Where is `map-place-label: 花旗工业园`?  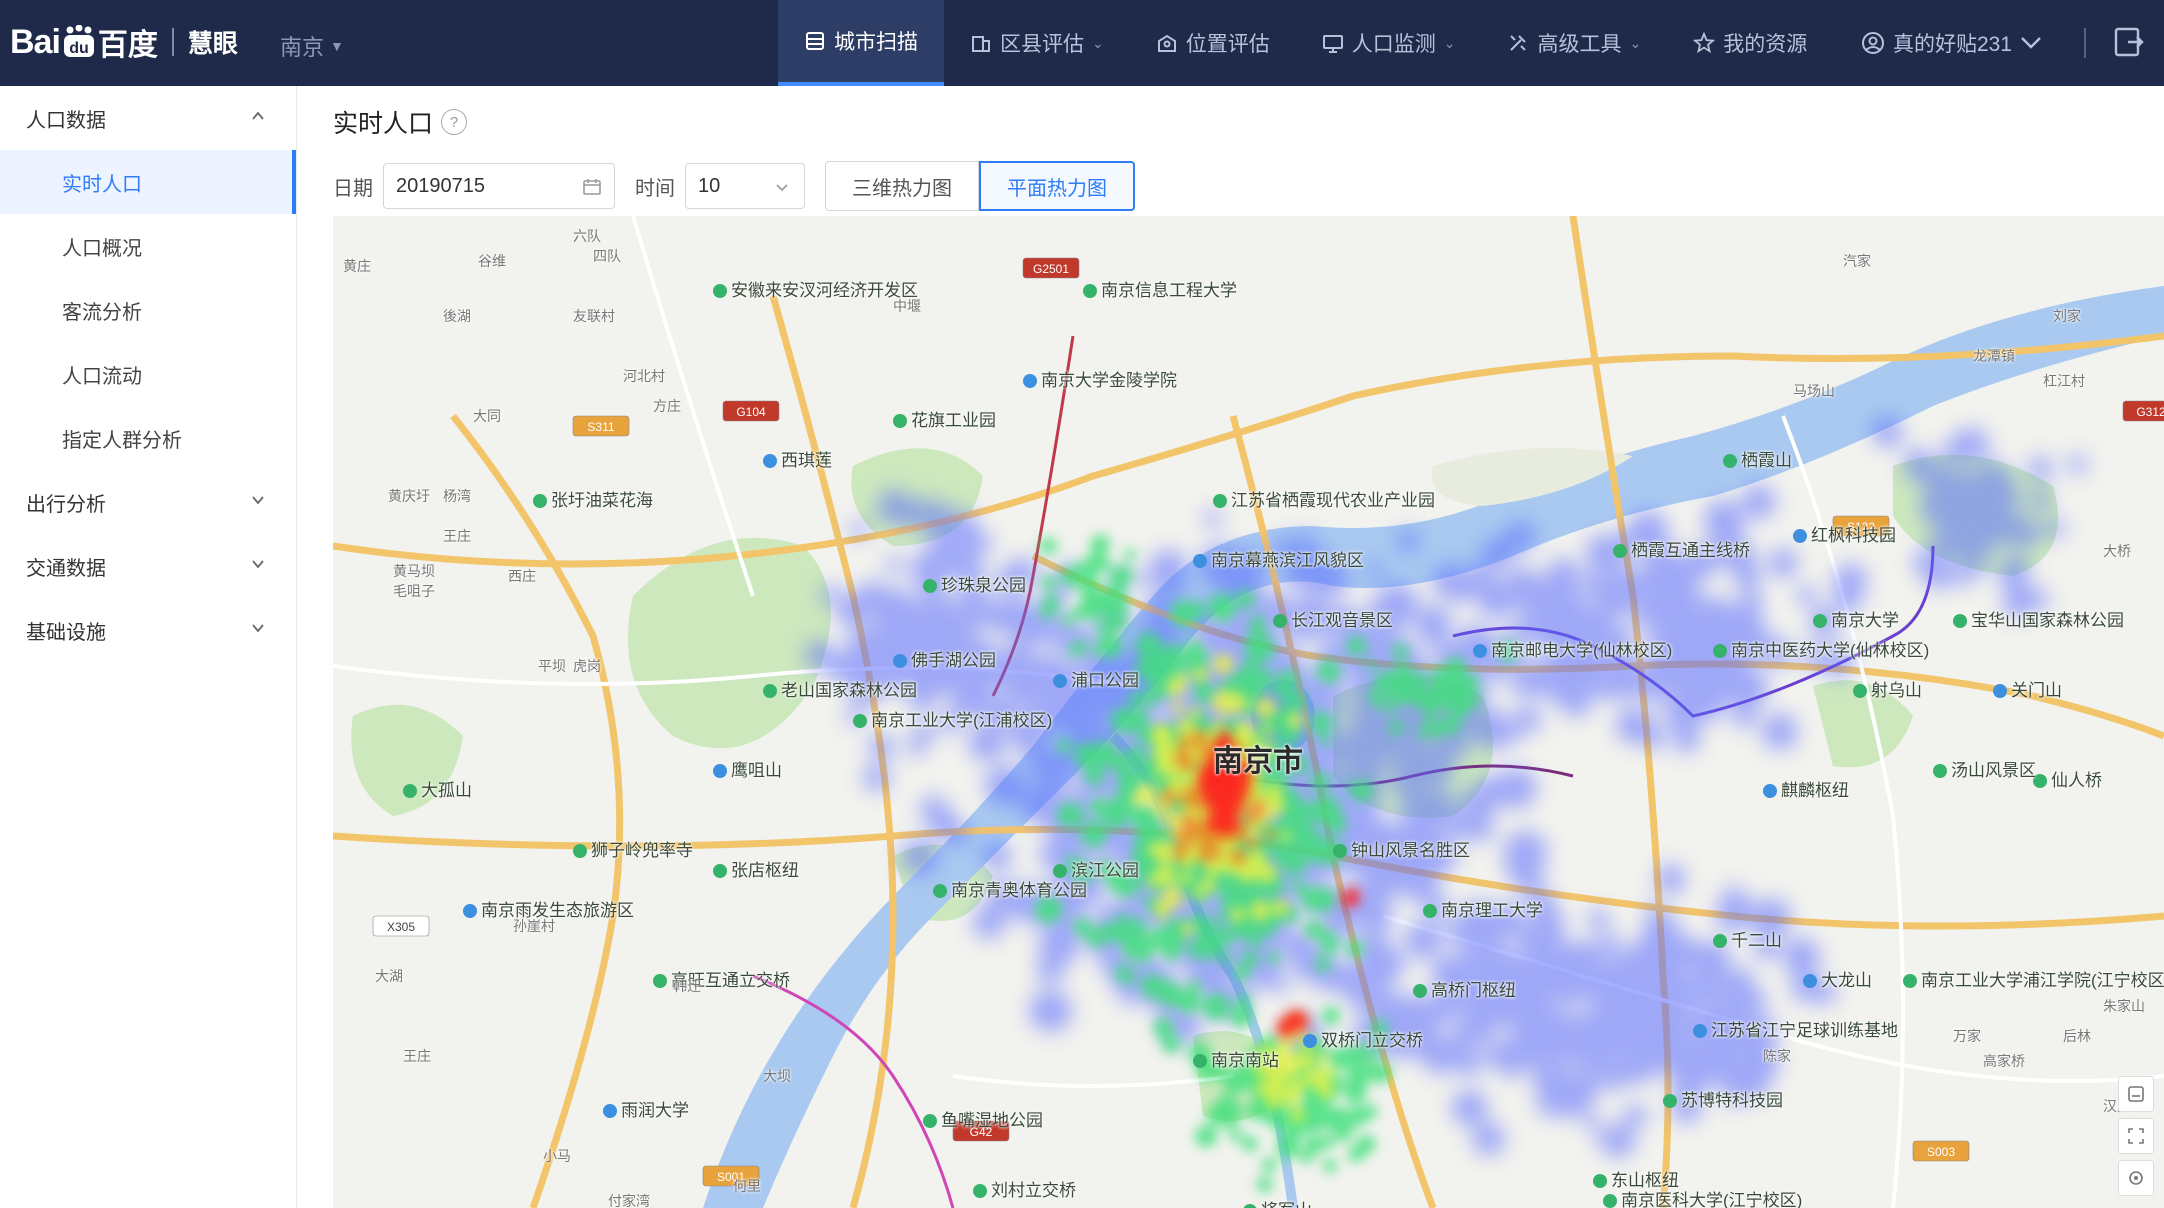 map-place-label: 花旗工业园 is located at coordinates (944, 418).